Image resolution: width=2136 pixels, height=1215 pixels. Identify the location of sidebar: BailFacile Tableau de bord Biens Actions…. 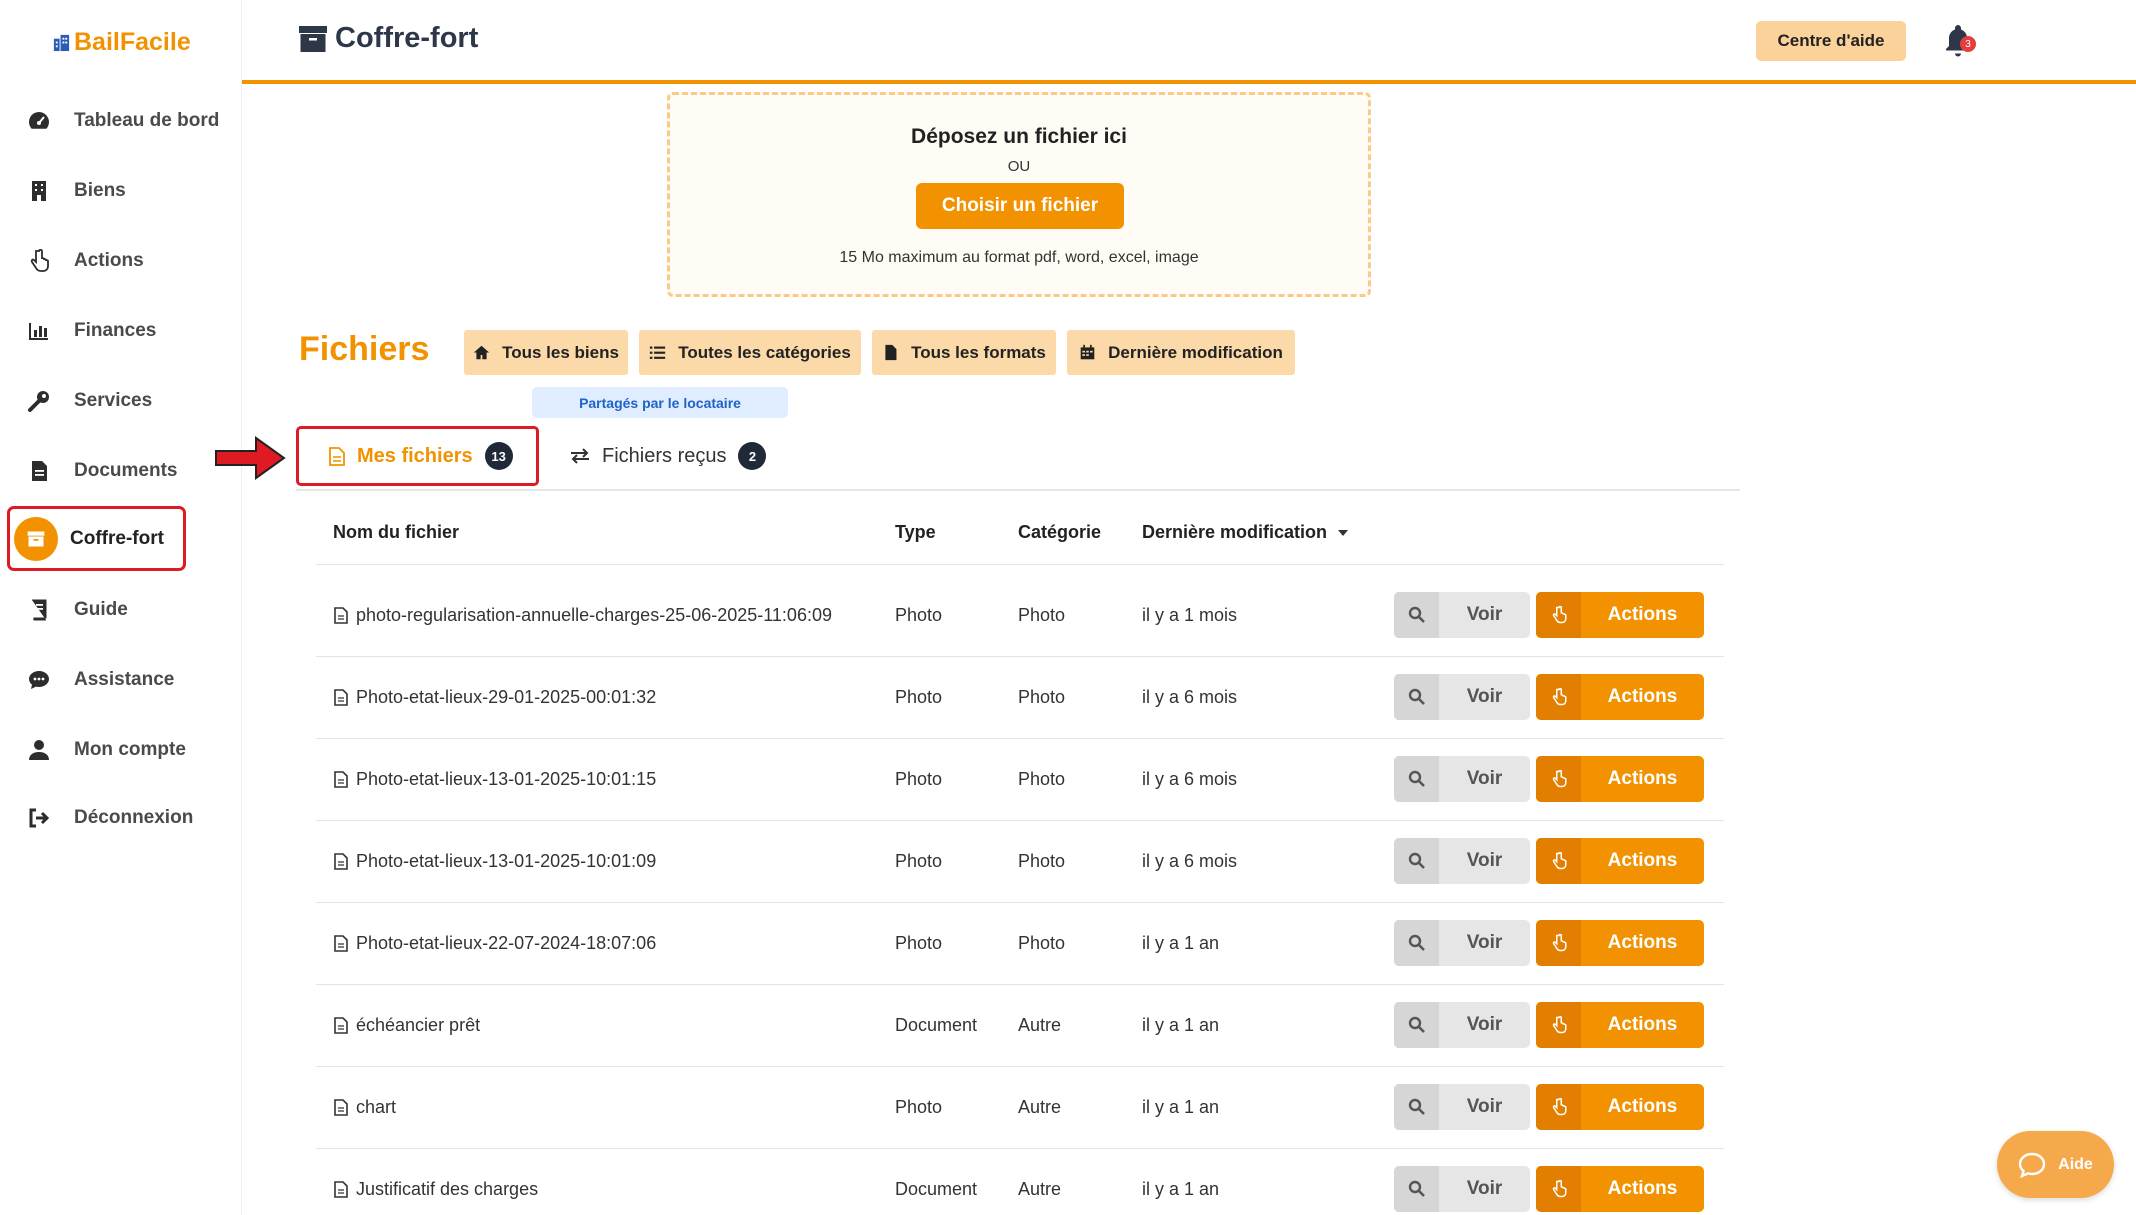
(121, 607).